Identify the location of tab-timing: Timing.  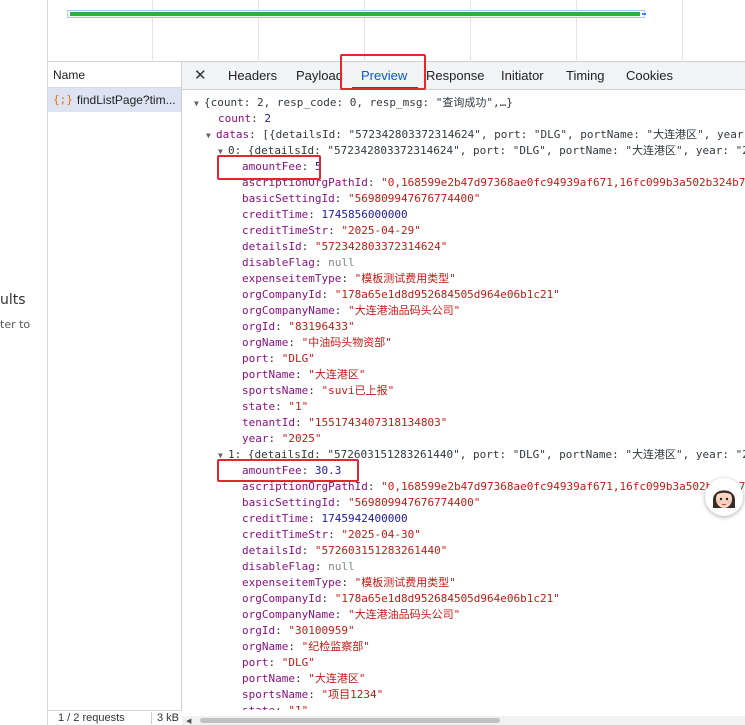
(585, 76).